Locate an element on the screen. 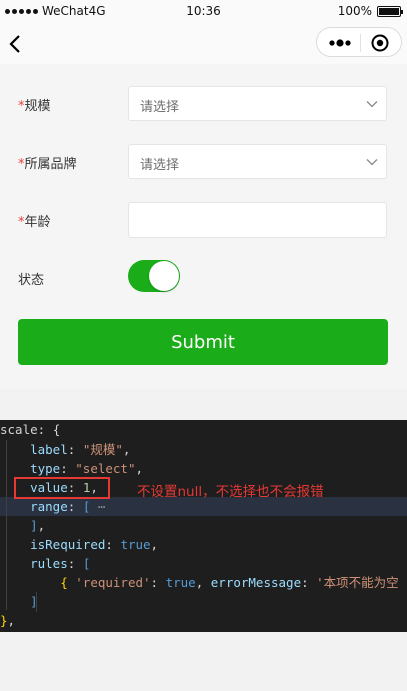 This screenshot has height=691, width=407. code-token: range is located at coordinates (49, 506).